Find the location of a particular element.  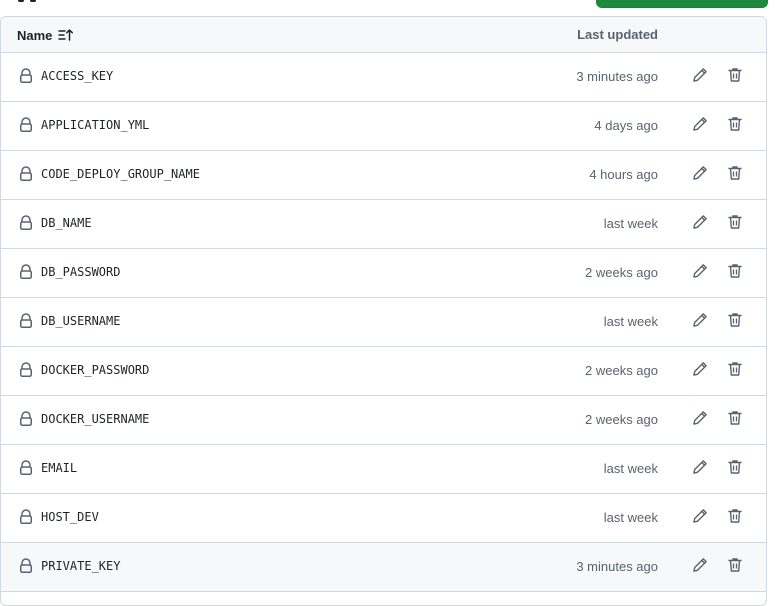

secret-last-updated: 4 hours ago is located at coordinates (623, 174).